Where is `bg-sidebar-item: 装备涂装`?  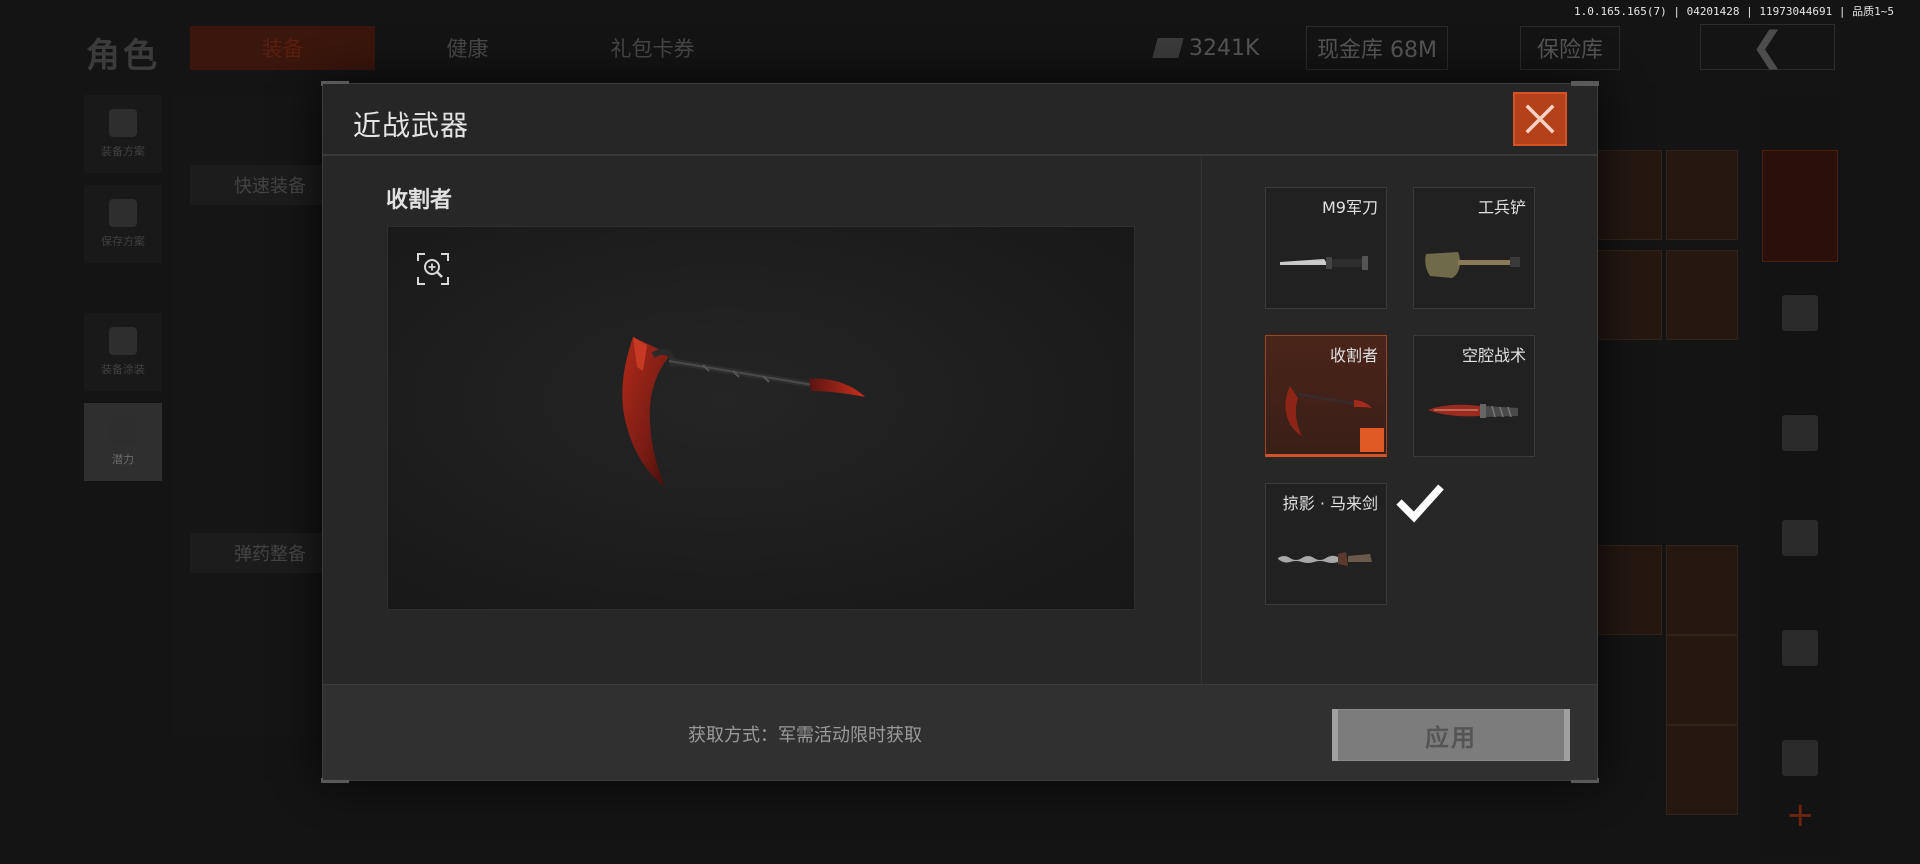 bg-sidebar-item: 装备涂装 is located at coordinates (123, 352).